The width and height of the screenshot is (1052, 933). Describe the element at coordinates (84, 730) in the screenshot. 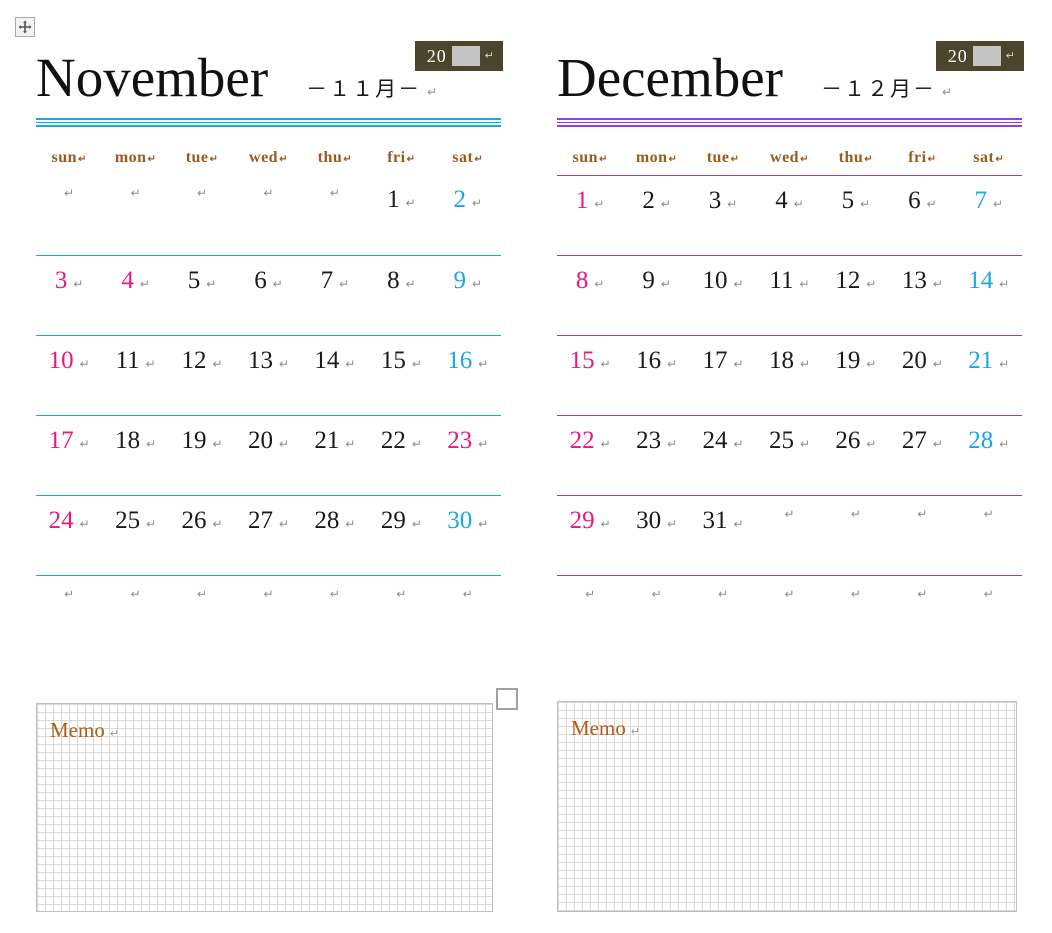

I see `memo-label-november: Memo ↵` at that location.